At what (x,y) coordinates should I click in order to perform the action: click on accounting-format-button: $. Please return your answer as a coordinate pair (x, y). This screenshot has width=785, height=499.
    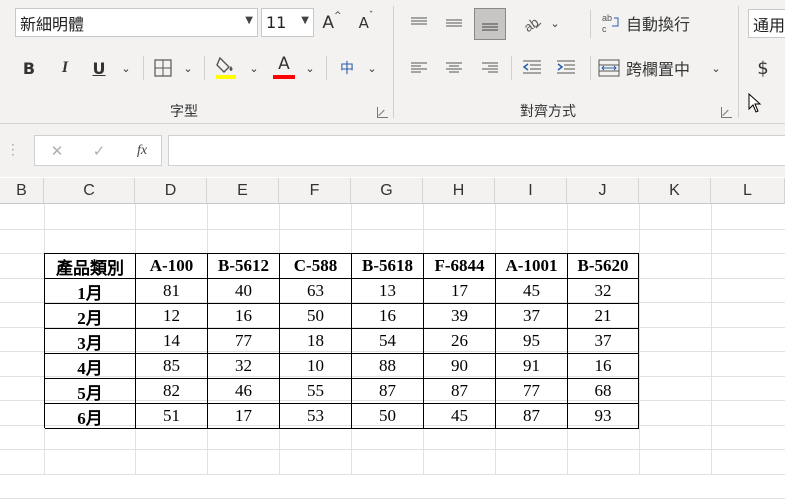
    Looking at the image, I should click on (763, 68).